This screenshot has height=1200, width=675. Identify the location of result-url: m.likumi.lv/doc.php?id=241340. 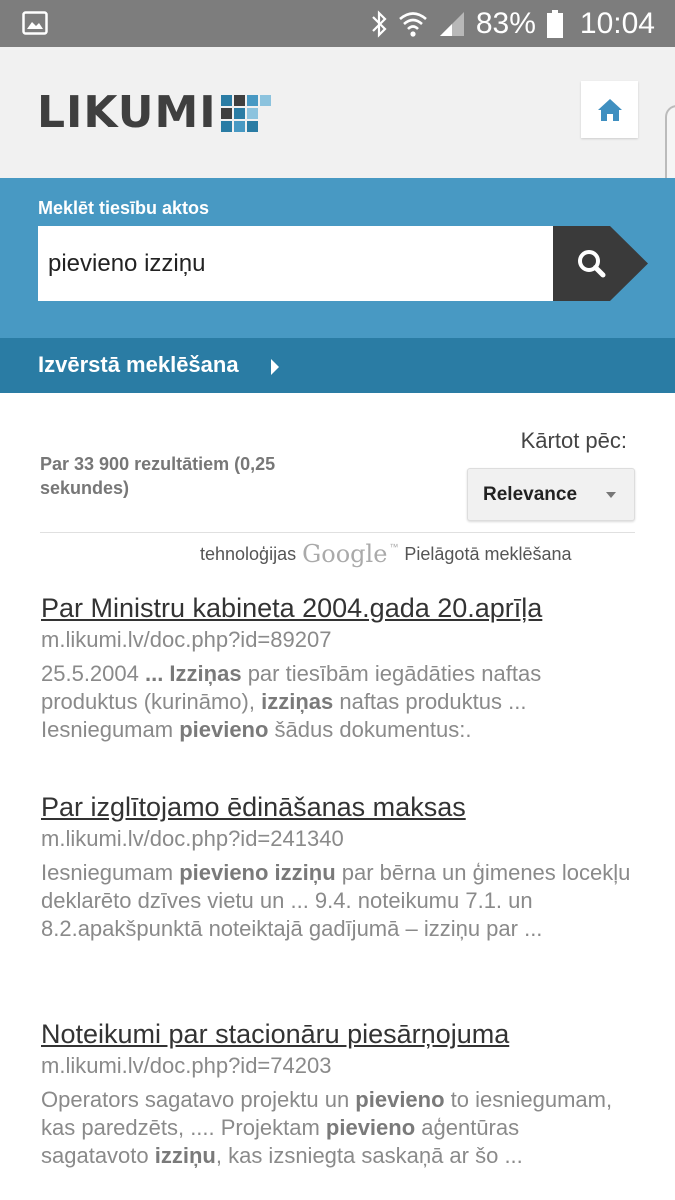
(192, 838).